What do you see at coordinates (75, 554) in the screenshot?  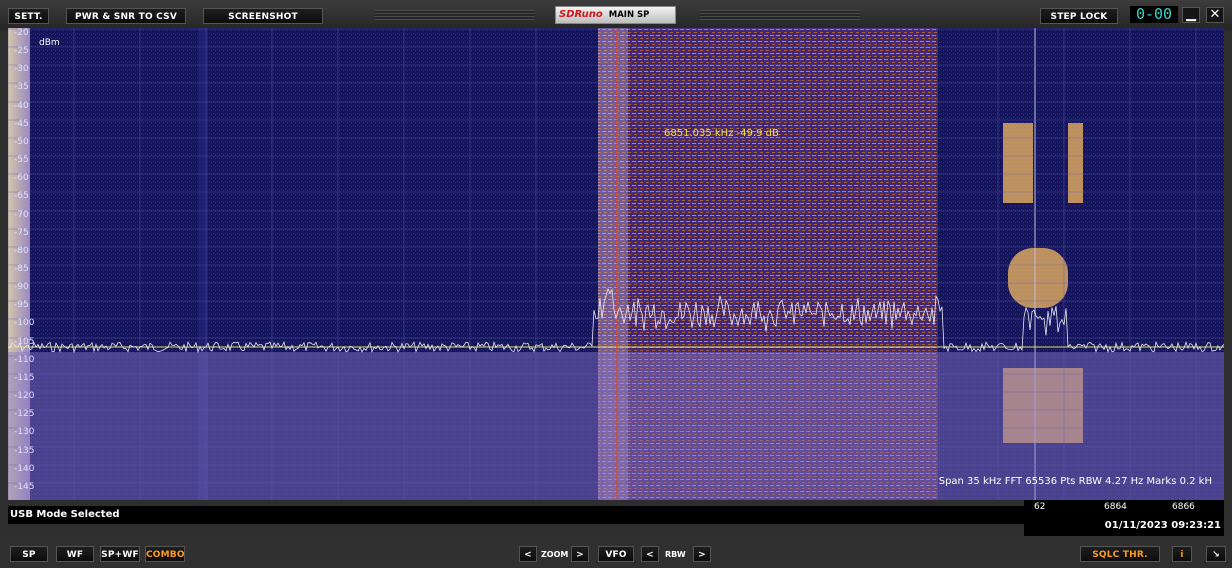 I see `wf-button: WF` at bounding box center [75, 554].